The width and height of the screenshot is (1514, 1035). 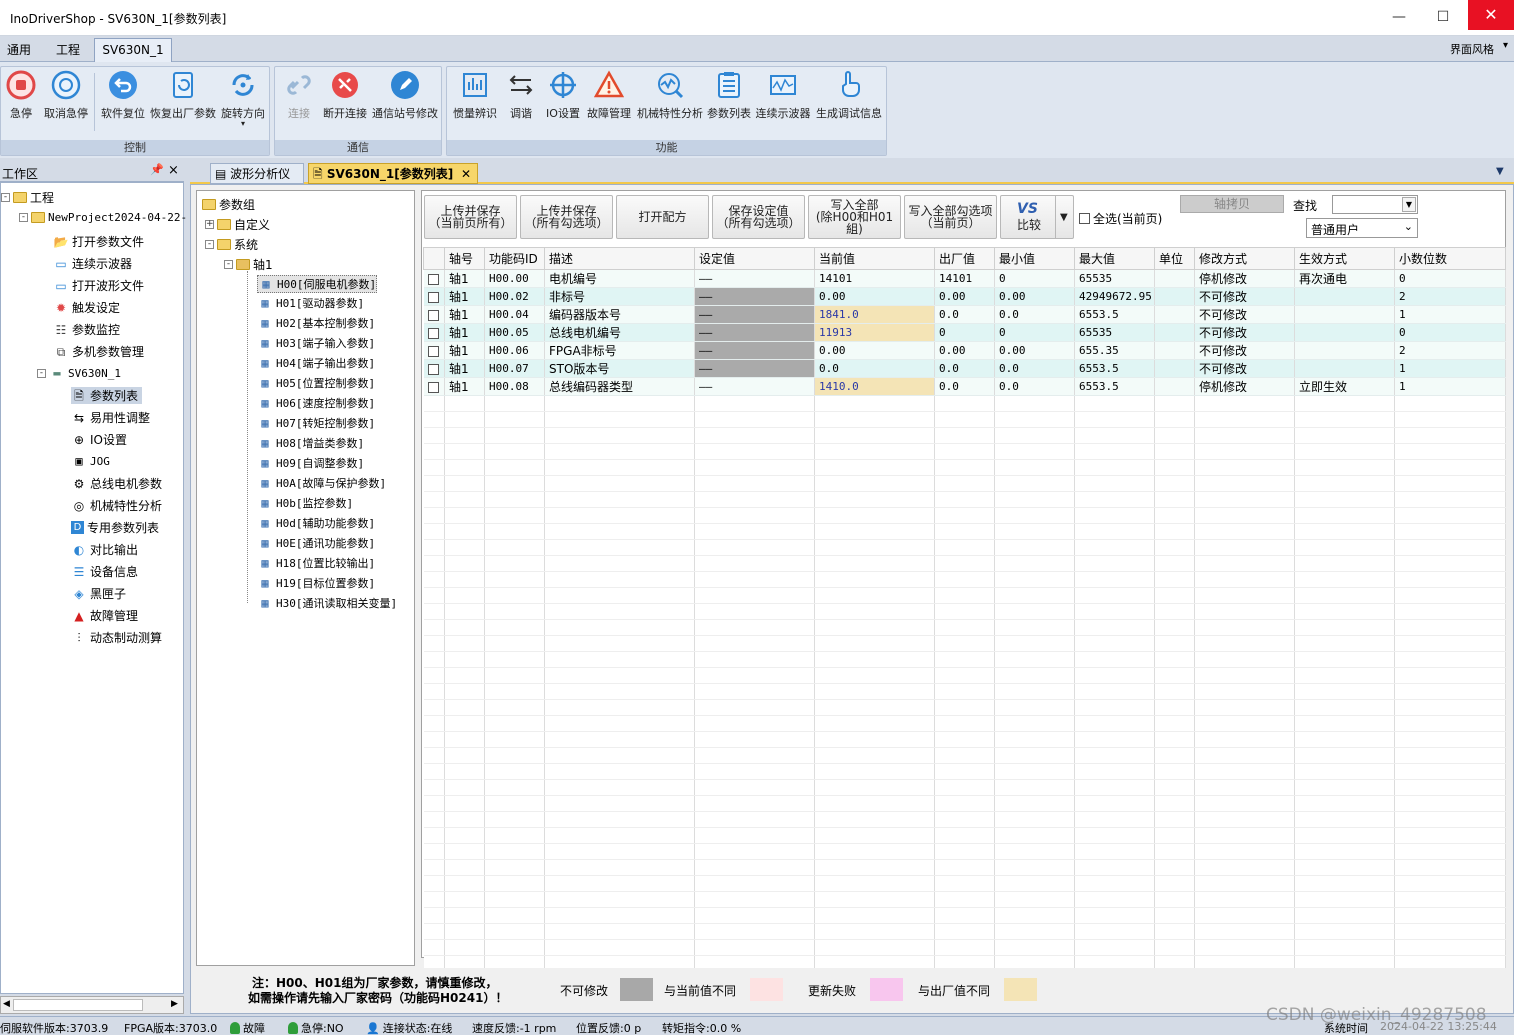 I want to click on tree-param-group-item: ▦ H04[端子输出参数], so click(x=316, y=363).